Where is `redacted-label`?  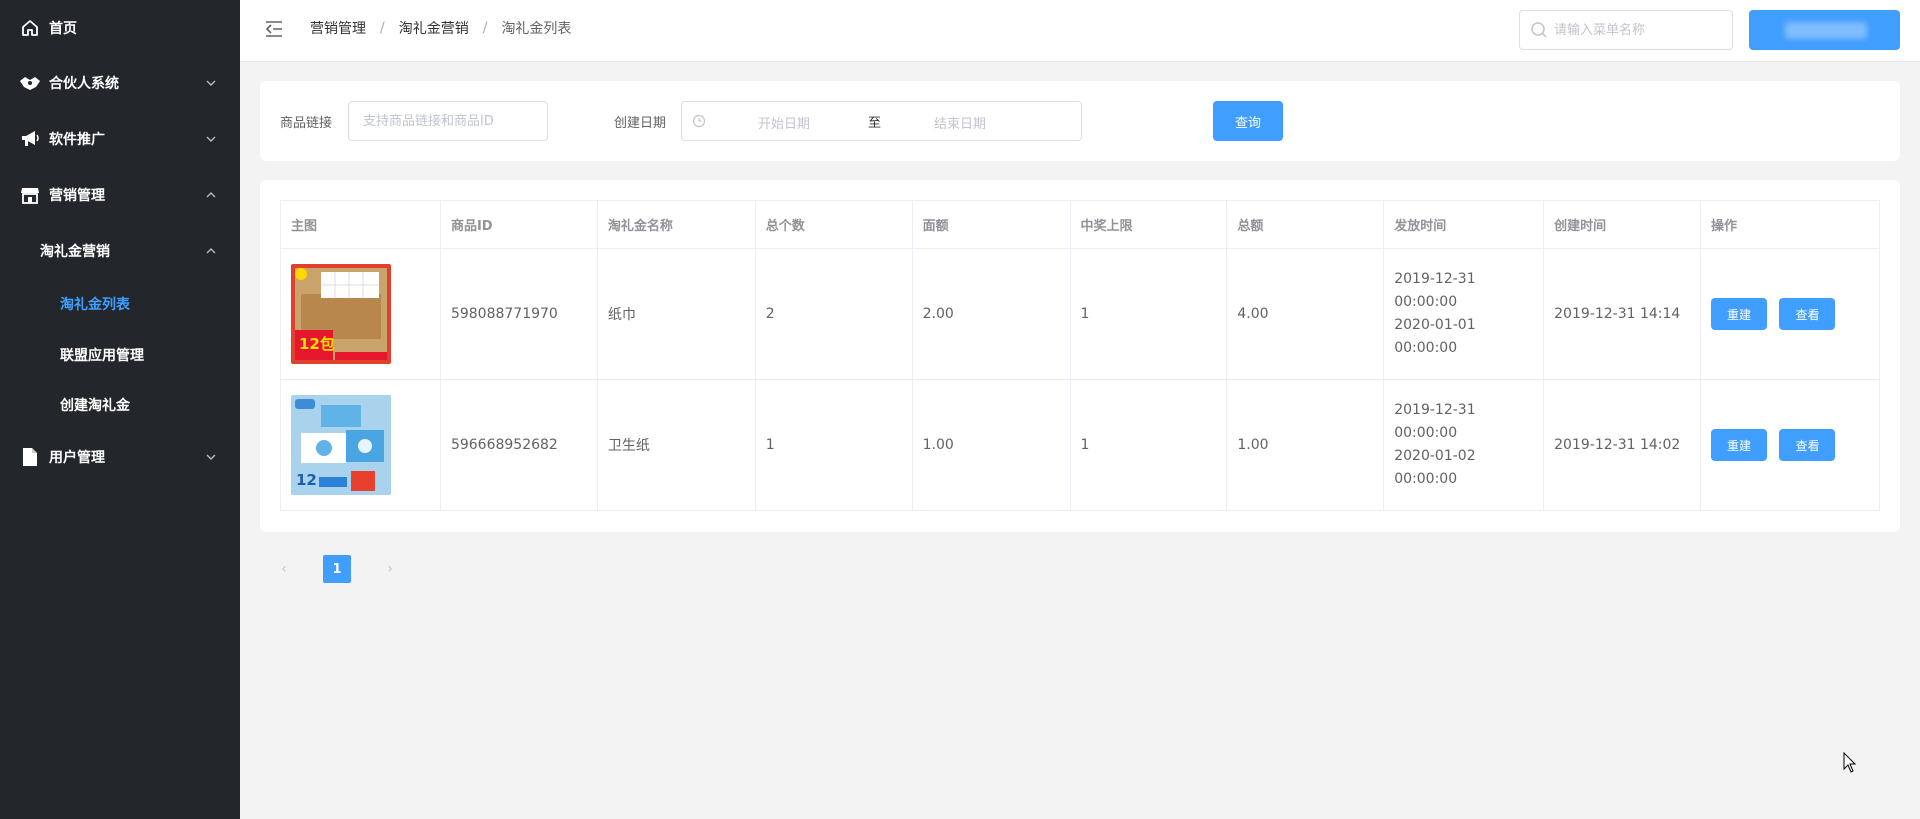 redacted-label is located at coordinates (1826, 30).